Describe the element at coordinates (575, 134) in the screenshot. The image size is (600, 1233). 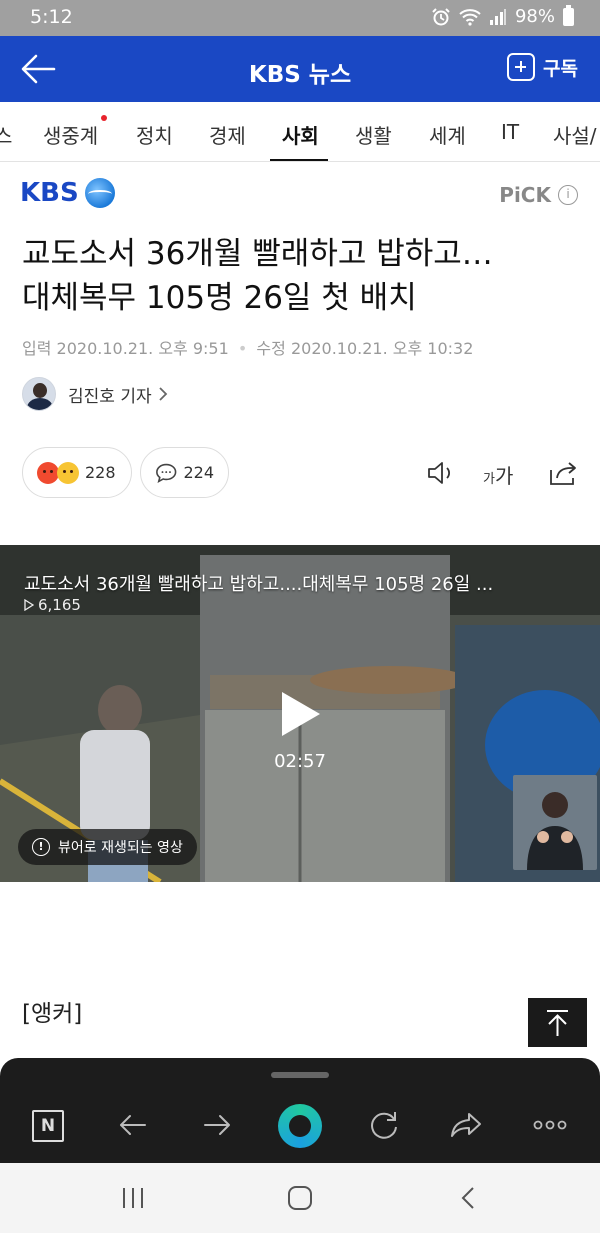
I see `tab-editorial: 사설/` at that location.